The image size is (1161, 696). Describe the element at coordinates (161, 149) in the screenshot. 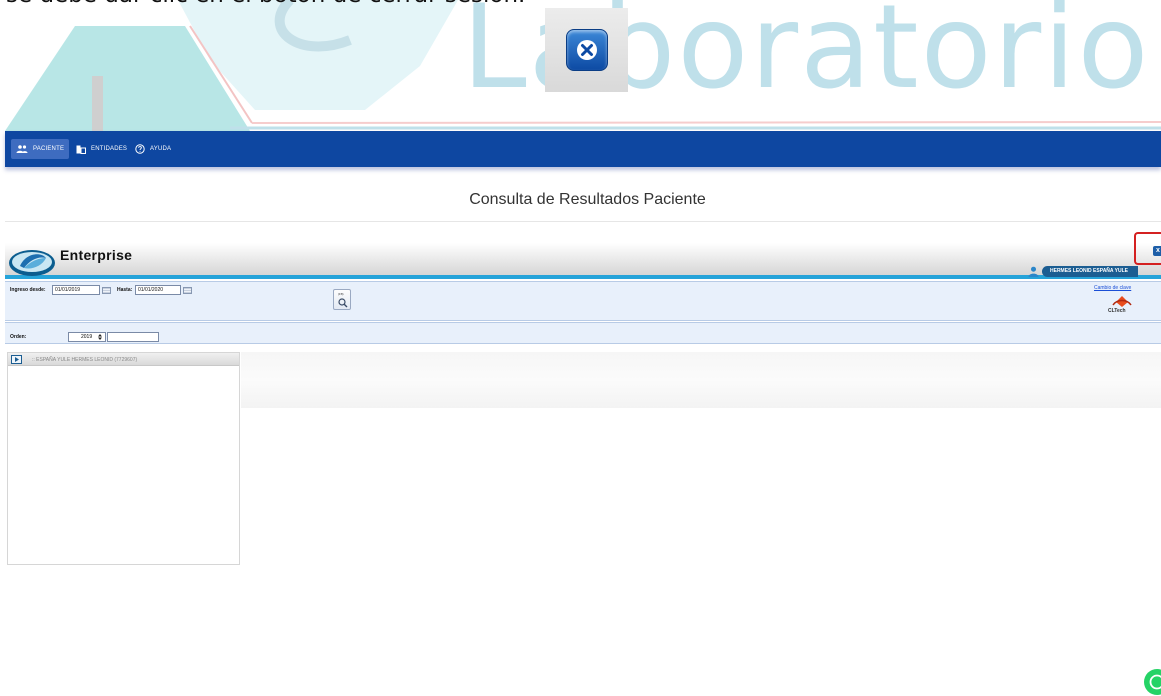

I see `nav-item-label: AYUDA` at that location.